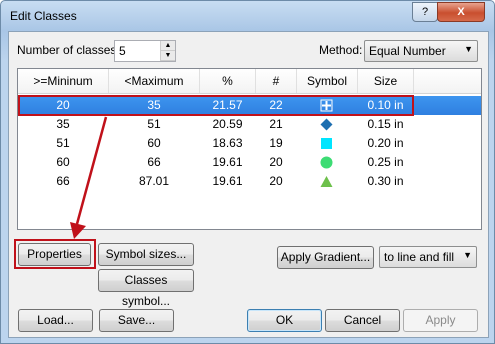 The image size is (495, 344). I want to click on method-value: Equal Number, so click(407, 51).